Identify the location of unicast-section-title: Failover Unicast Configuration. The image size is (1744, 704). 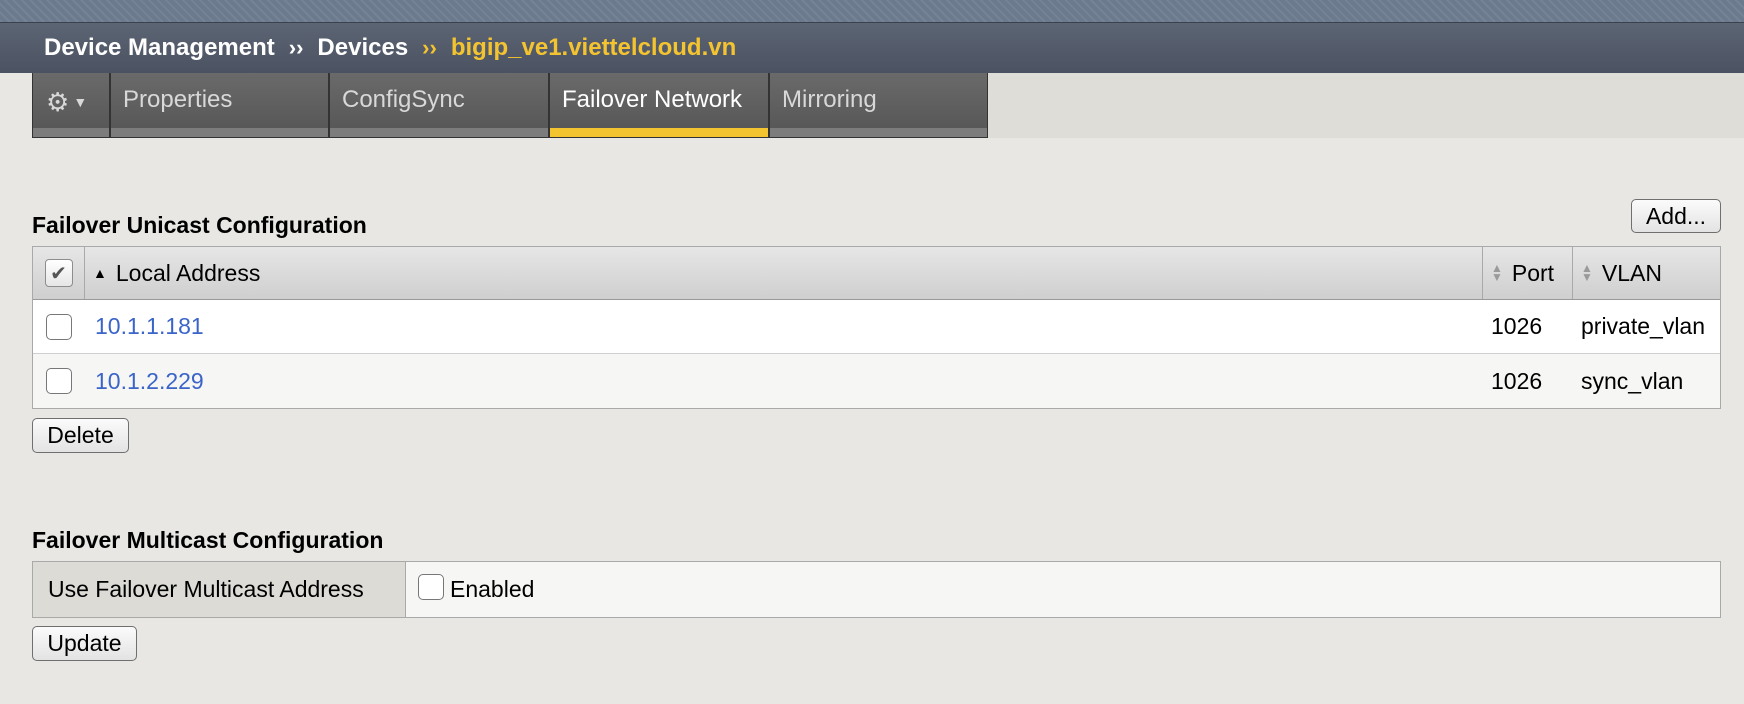
(199, 225).